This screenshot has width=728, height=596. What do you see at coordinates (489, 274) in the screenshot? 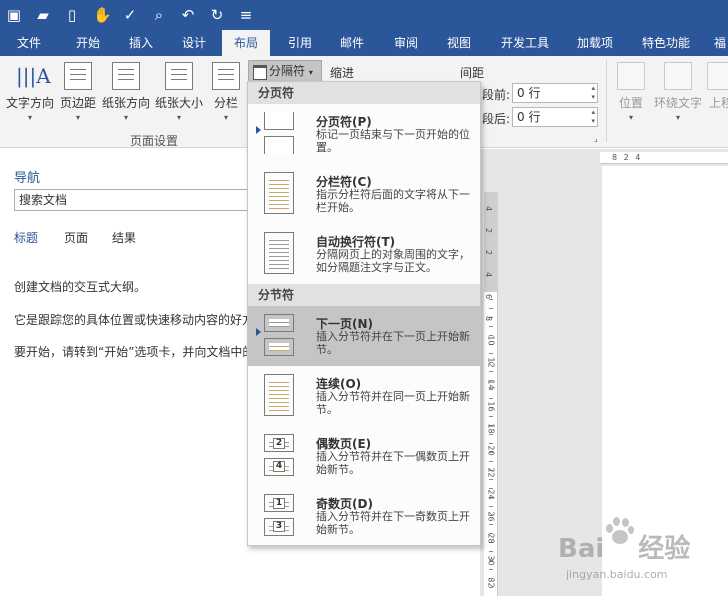
I see `ruler-number: 4` at bounding box center [489, 274].